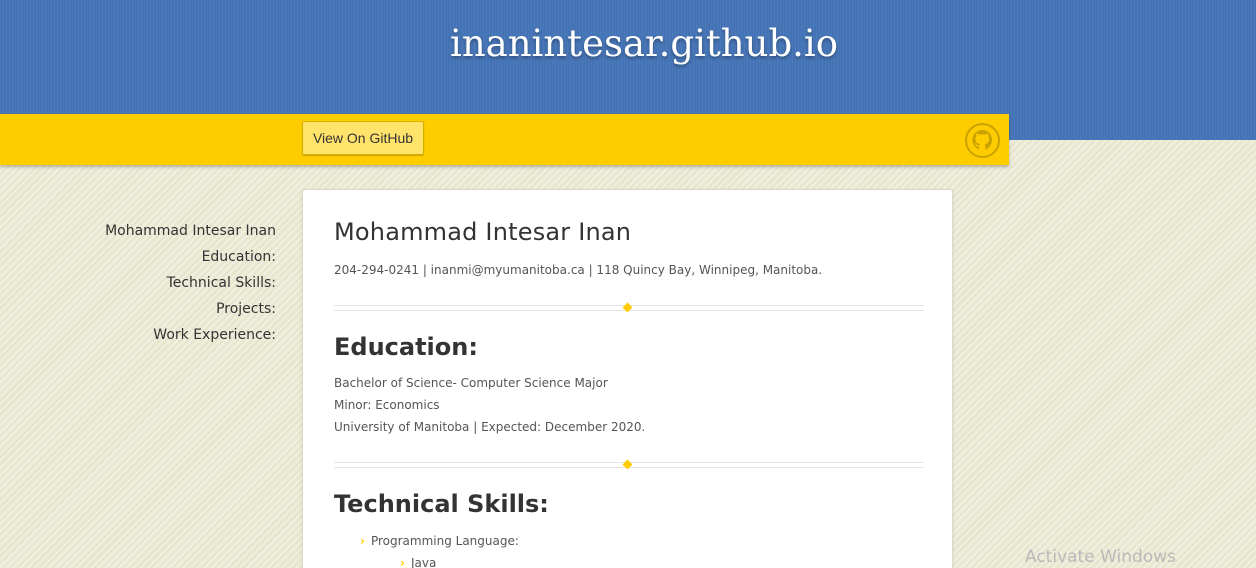 The width and height of the screenshot is (1256, 568). Describe the element at coordinates (444, 541) in the screenshot. I see `list-item-label: Programming Language:` at that location.